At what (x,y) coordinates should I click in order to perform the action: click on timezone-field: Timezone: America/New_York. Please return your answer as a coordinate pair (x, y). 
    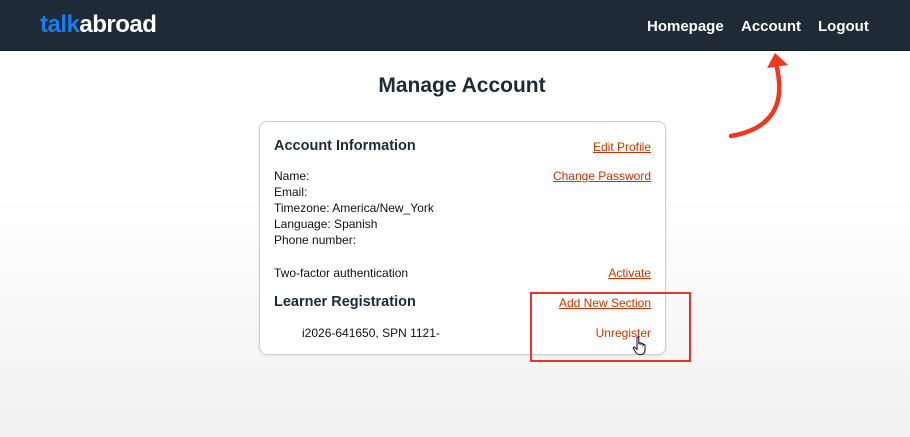
    Looking at the image, I should click on (354, 208).